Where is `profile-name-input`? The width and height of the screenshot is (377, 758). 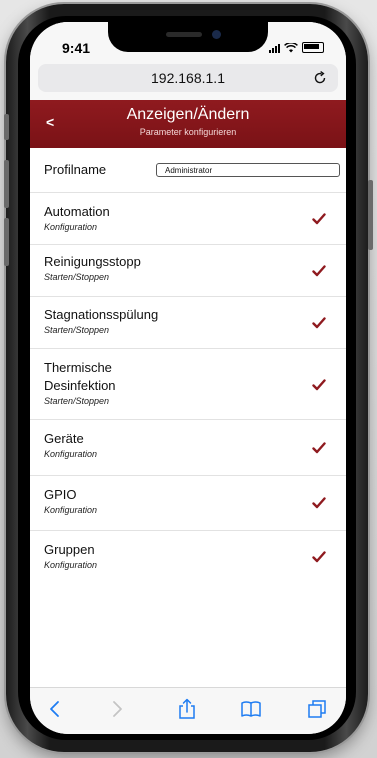 profile-name-input is located at coordinates (248, 170).